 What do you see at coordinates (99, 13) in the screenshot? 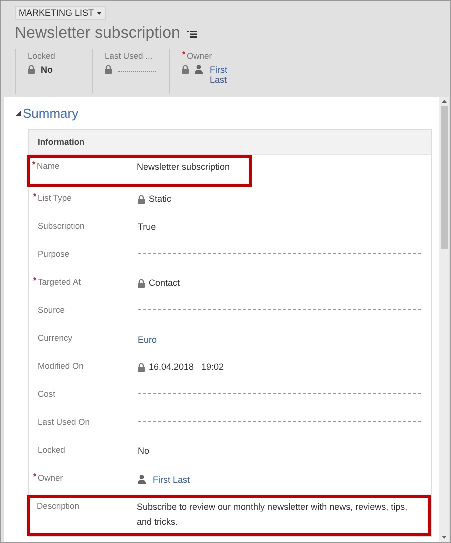
I see `caret-icon` at bounding box center [99, 13].